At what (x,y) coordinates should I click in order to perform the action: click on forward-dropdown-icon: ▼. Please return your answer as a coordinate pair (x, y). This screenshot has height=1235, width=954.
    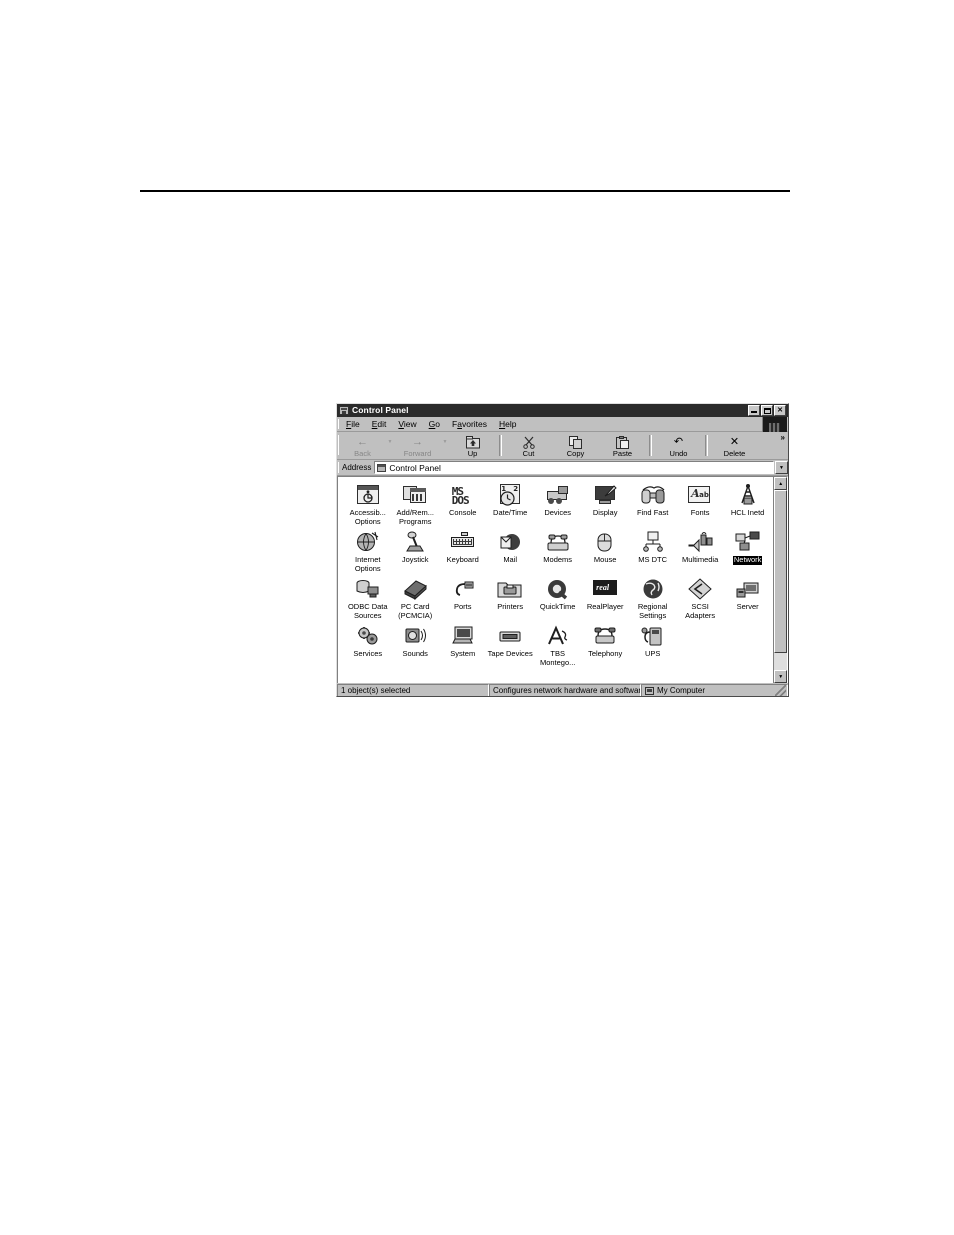
    Looking at the image, I should click on (445, 445).